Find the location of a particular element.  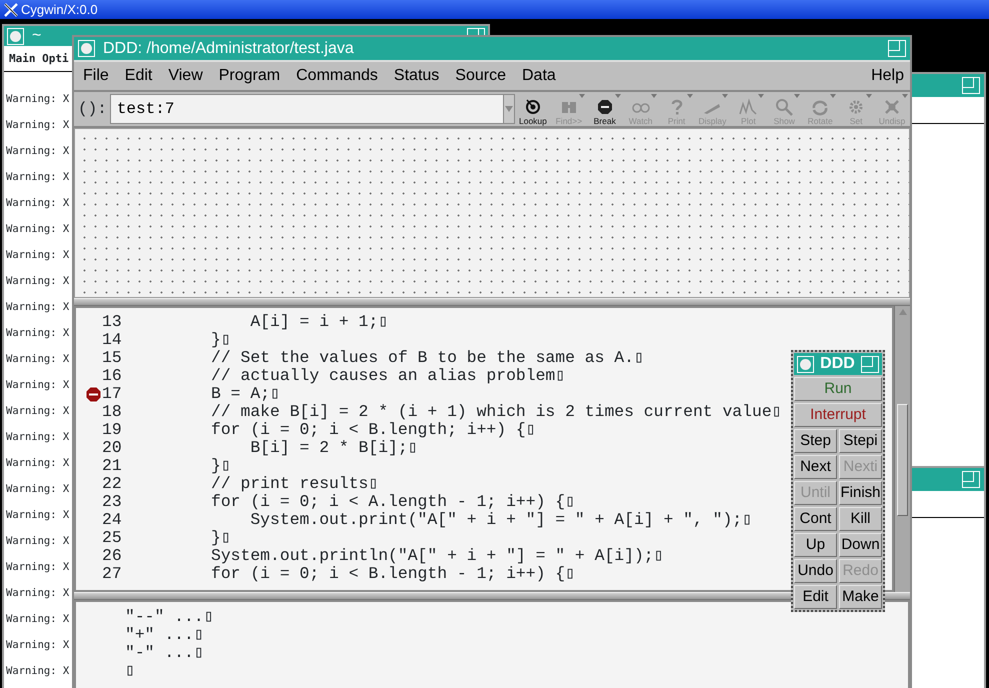

toolbar-button: Lookup is located at coordinates (532, 109).